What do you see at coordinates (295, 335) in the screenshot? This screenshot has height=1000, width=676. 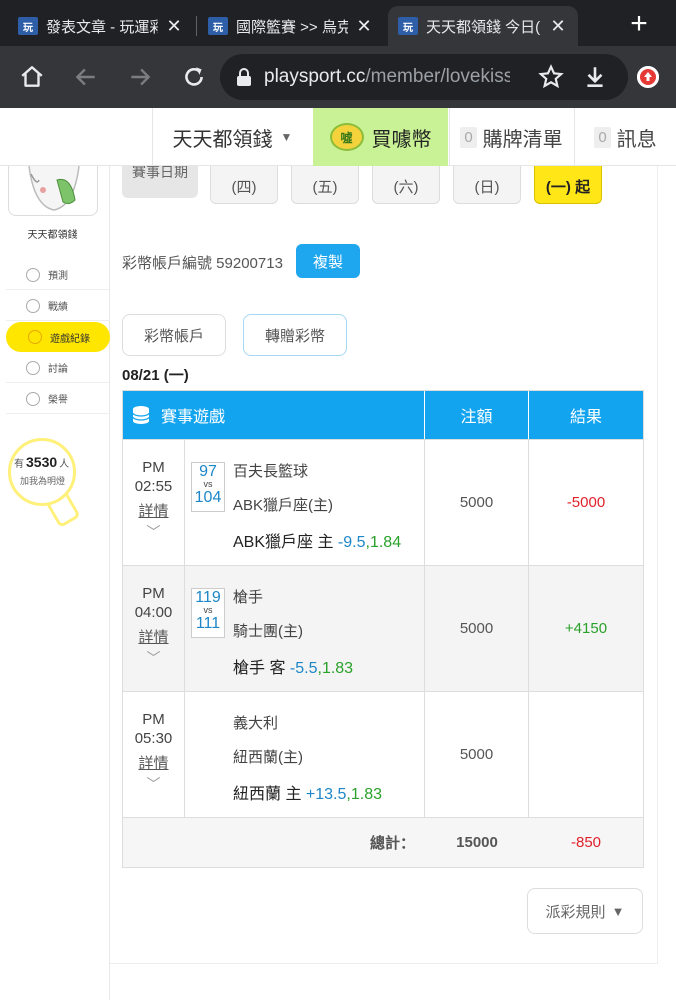 I see `tab-transfer-coins: 轉贈彩幣` at bounding box center [295, 335].